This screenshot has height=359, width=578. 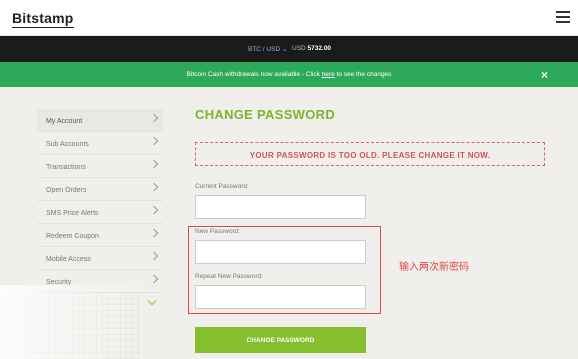 What do you see at coordinates (72, 236) in the screenshot?
I see `sidebar-item-label: Redeem Coupon` at bounding box center [72, 236].